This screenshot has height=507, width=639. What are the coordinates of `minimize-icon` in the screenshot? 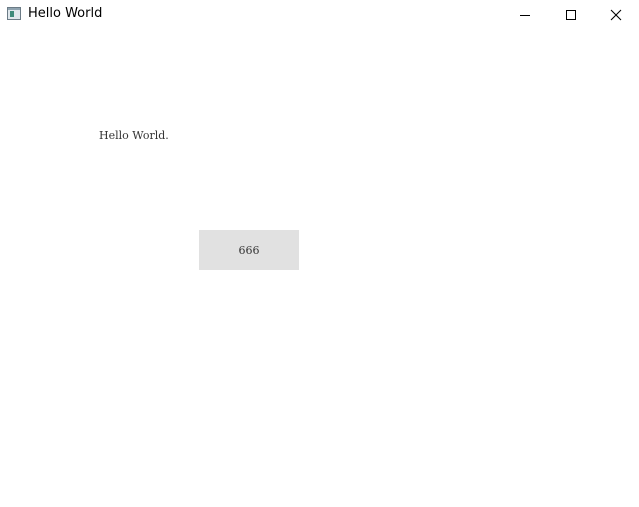 It's located at (525, 15).